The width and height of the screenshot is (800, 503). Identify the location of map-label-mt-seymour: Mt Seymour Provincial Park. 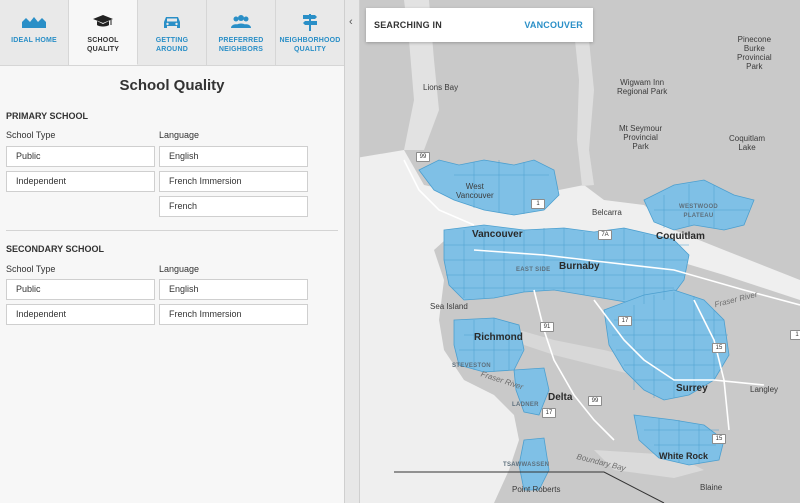
(641, 137).